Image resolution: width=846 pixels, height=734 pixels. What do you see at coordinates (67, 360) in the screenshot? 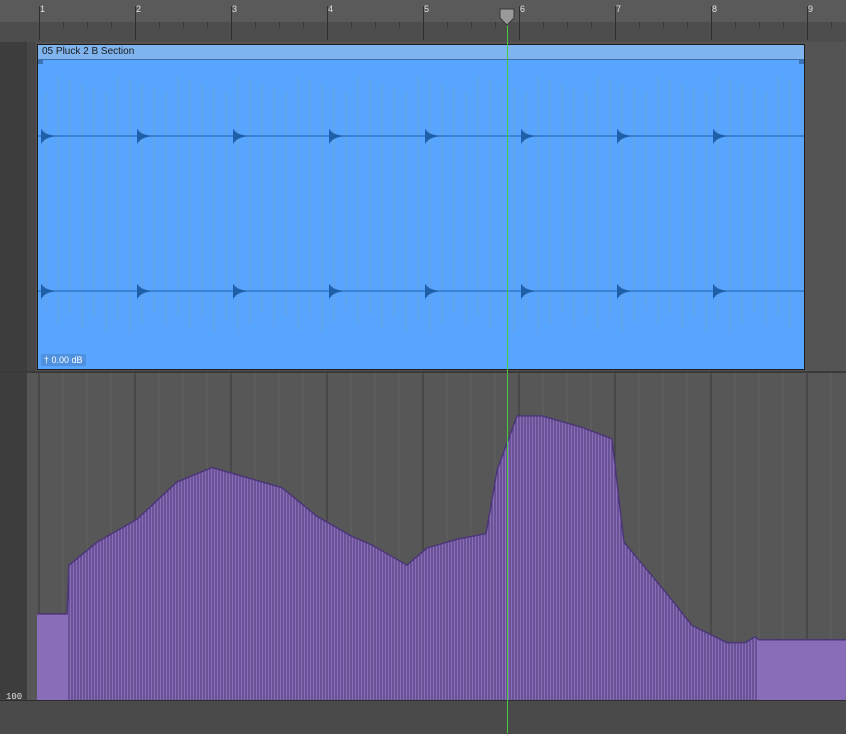
I see `gain-value: 0.00 dB` at bounding box center [67, 360].